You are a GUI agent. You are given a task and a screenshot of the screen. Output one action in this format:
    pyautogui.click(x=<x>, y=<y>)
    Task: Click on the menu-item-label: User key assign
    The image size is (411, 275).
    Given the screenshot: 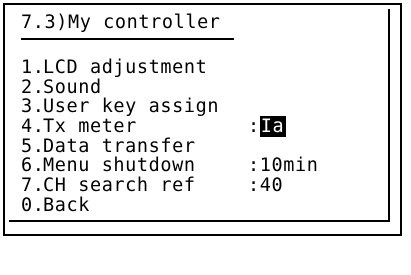 What is the action you would take?
    pyautogui.click(x=131, y=107)
    